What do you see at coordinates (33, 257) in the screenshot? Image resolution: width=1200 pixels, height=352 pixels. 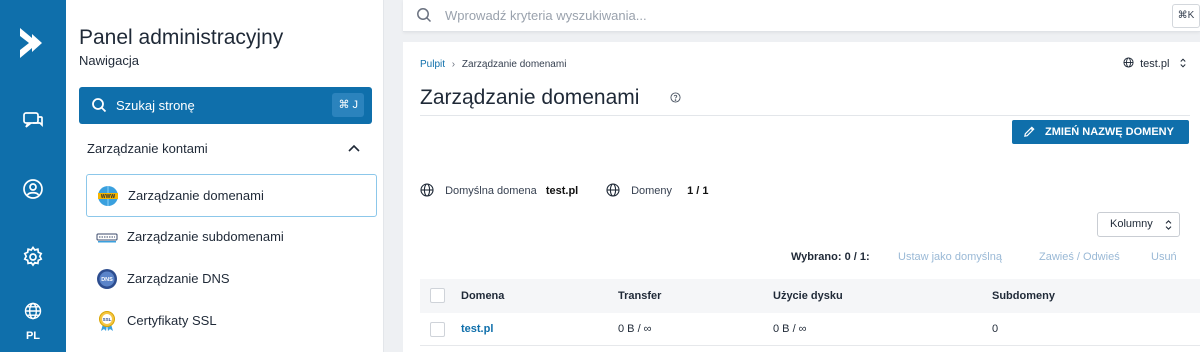 I see `settings-icon` at bounding box center [33, 257].